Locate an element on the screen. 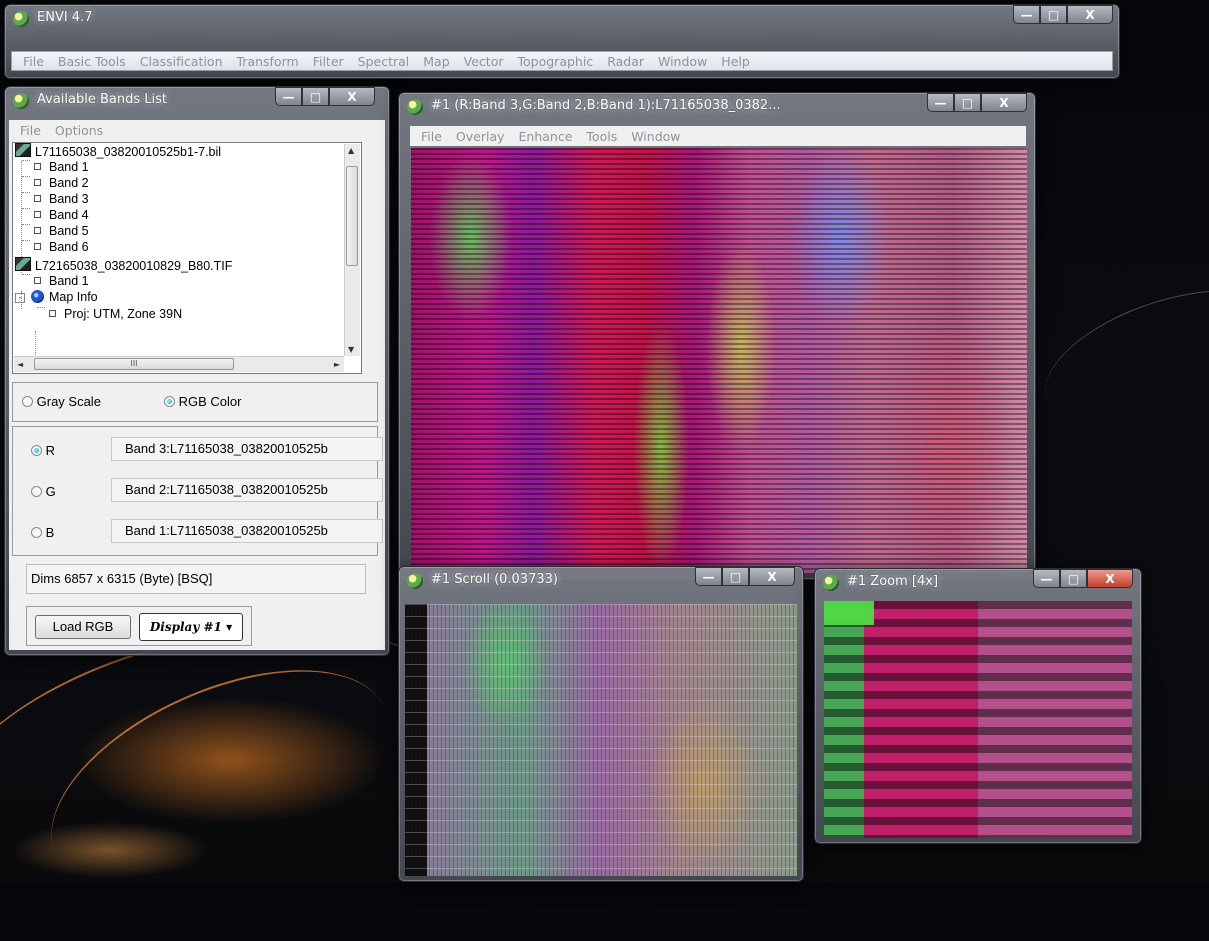 The image size is (1209, 941). menu-vector: Vector is located at coordinates (484, 61).